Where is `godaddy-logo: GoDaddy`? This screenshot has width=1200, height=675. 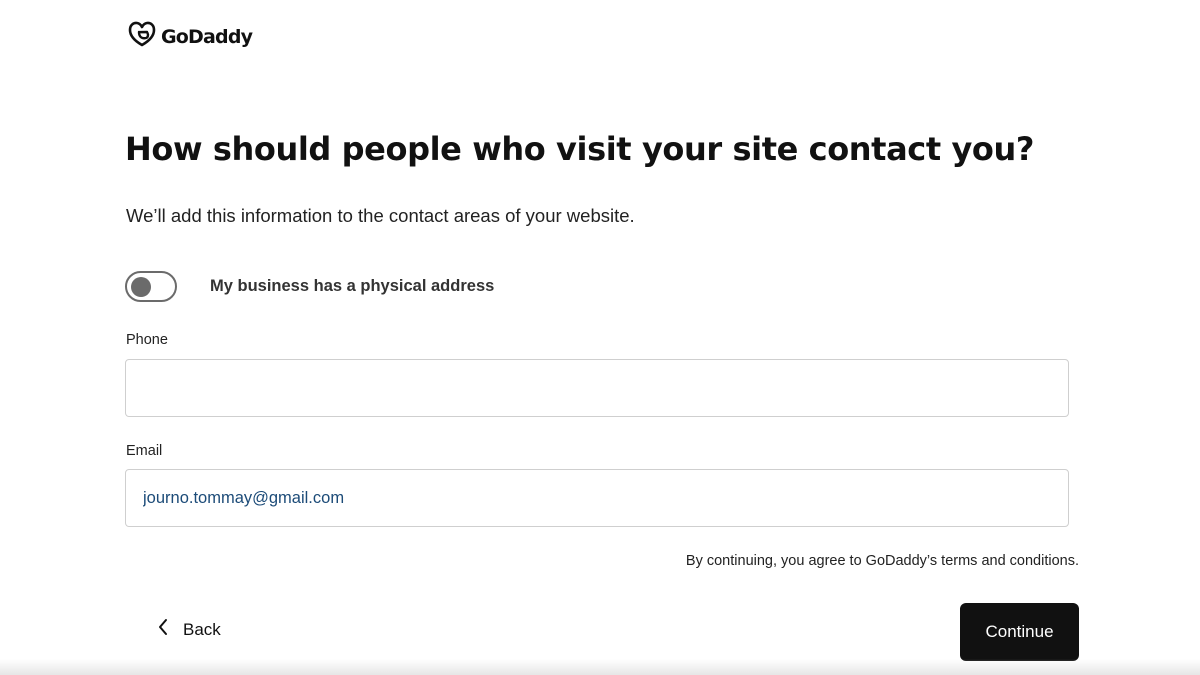 godaddy-logo: GoDaddy is located at coordinates (190, 36).